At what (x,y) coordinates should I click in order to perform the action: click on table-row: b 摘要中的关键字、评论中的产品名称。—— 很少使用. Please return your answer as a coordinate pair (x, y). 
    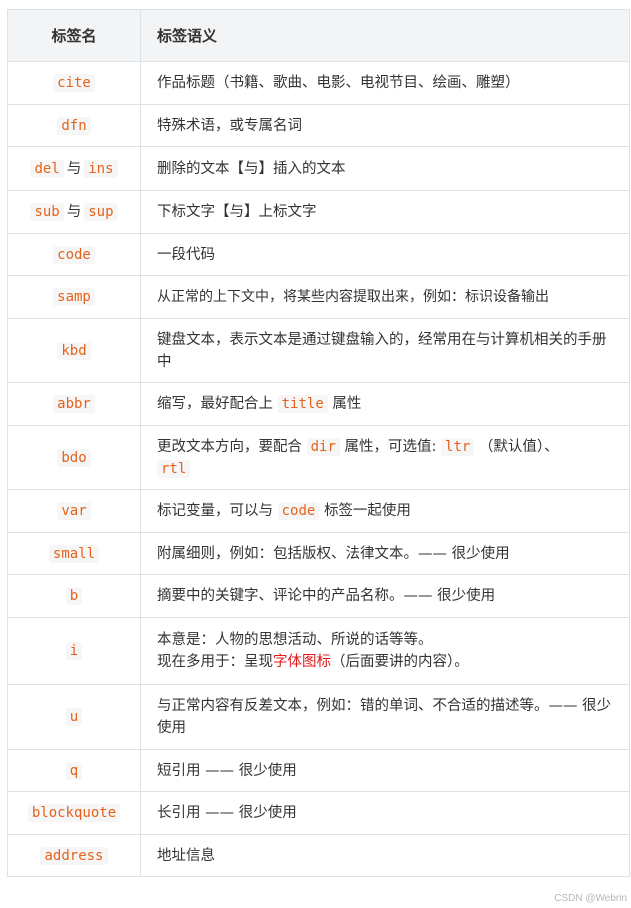
    Looking at the image, I should click on (318, 596).